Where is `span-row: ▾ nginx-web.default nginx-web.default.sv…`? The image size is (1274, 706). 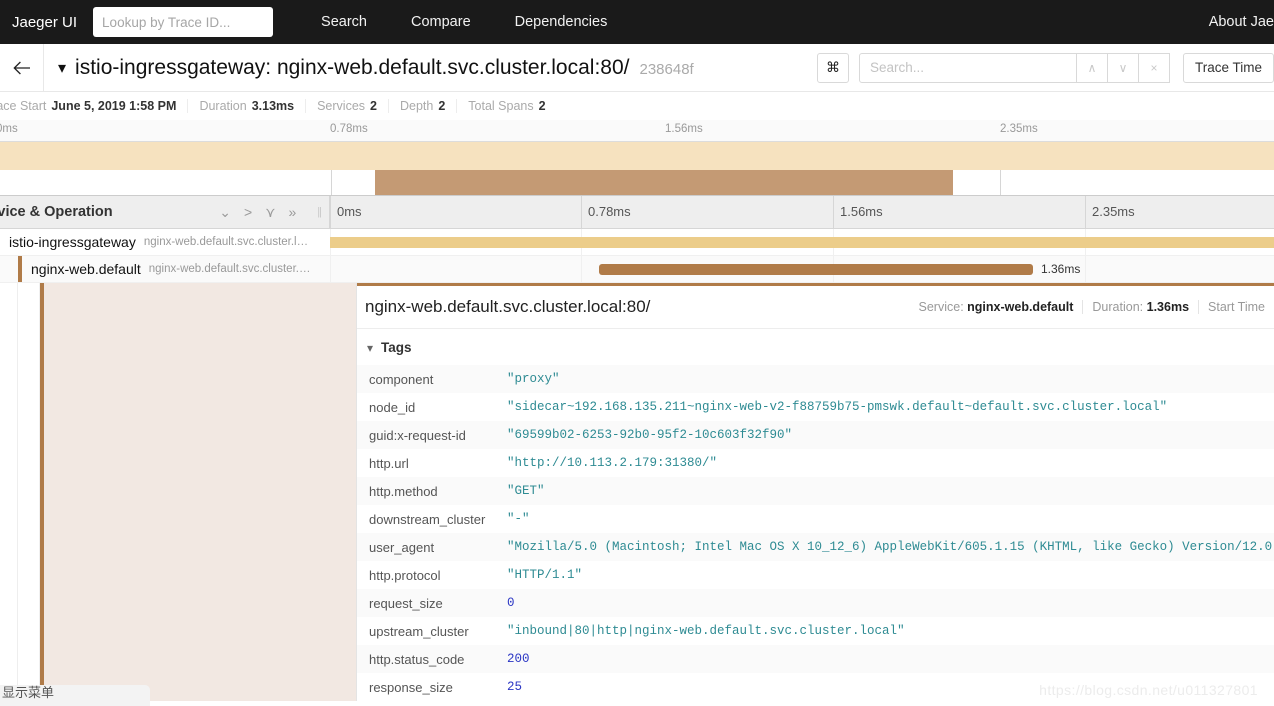 span-row: ▾ nginx-web.default nginx-web.default.sv… is located at coordinates (637, 269).